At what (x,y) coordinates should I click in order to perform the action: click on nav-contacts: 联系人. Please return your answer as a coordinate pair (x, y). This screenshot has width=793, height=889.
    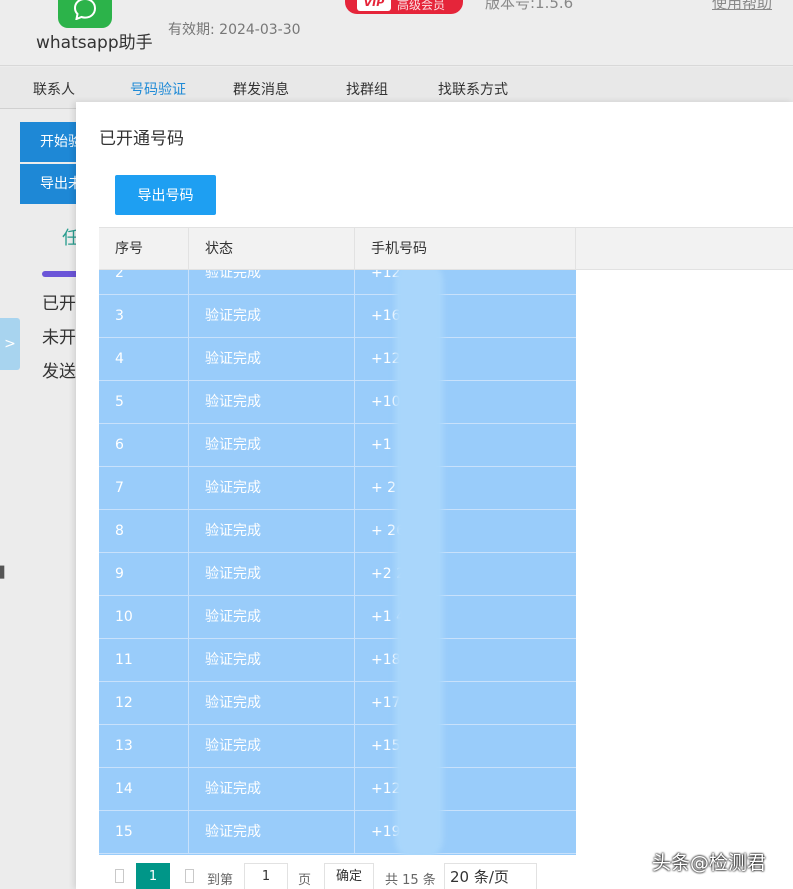
    Looking at the image, I should click on (54, 89).